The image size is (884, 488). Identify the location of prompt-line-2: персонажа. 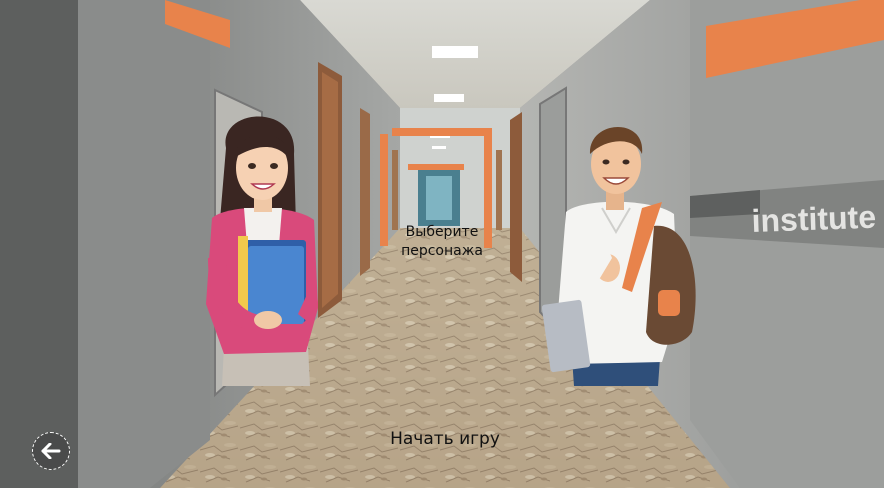
(442, 251).